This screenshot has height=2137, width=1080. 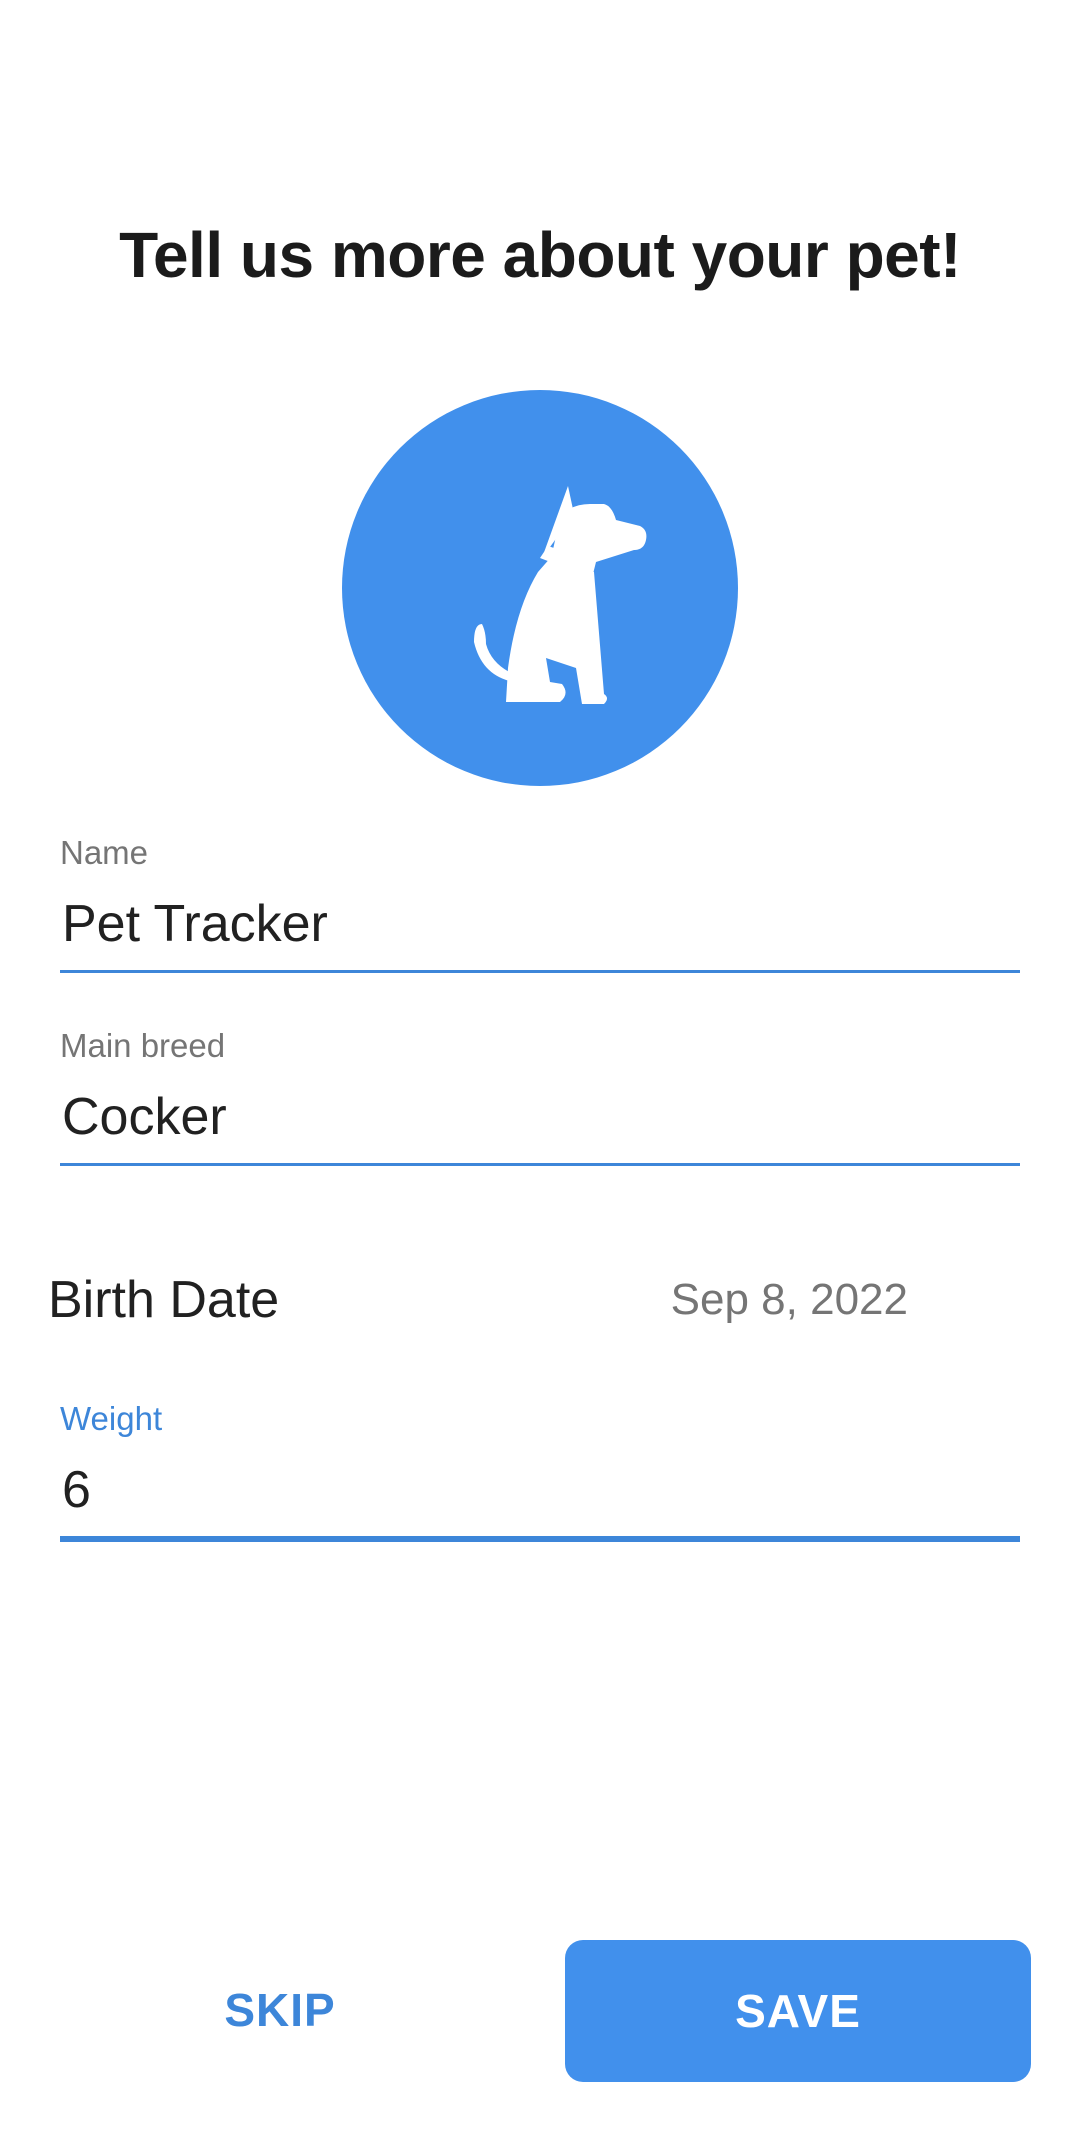 I want to click on name-field: Name Pet Tracker, so click(x=540, y=902).